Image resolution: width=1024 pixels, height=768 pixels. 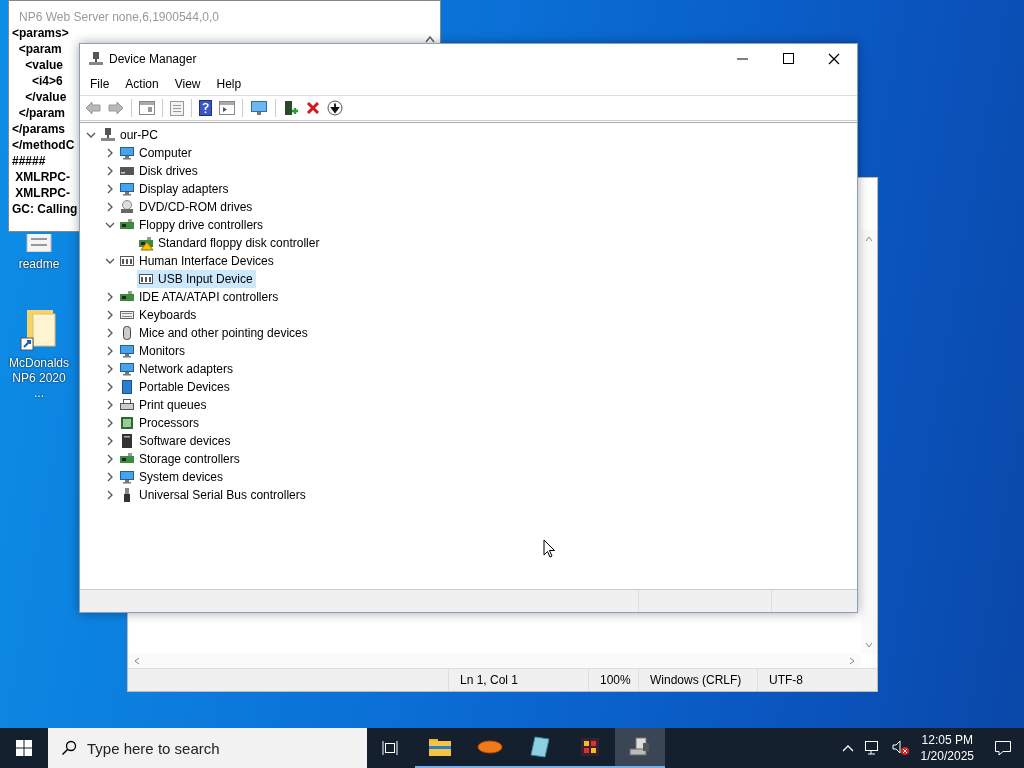 What do you see at coordinates (100, 84) in the screenshot?
I see `menu-item: File` at bounding box center [100, 84].